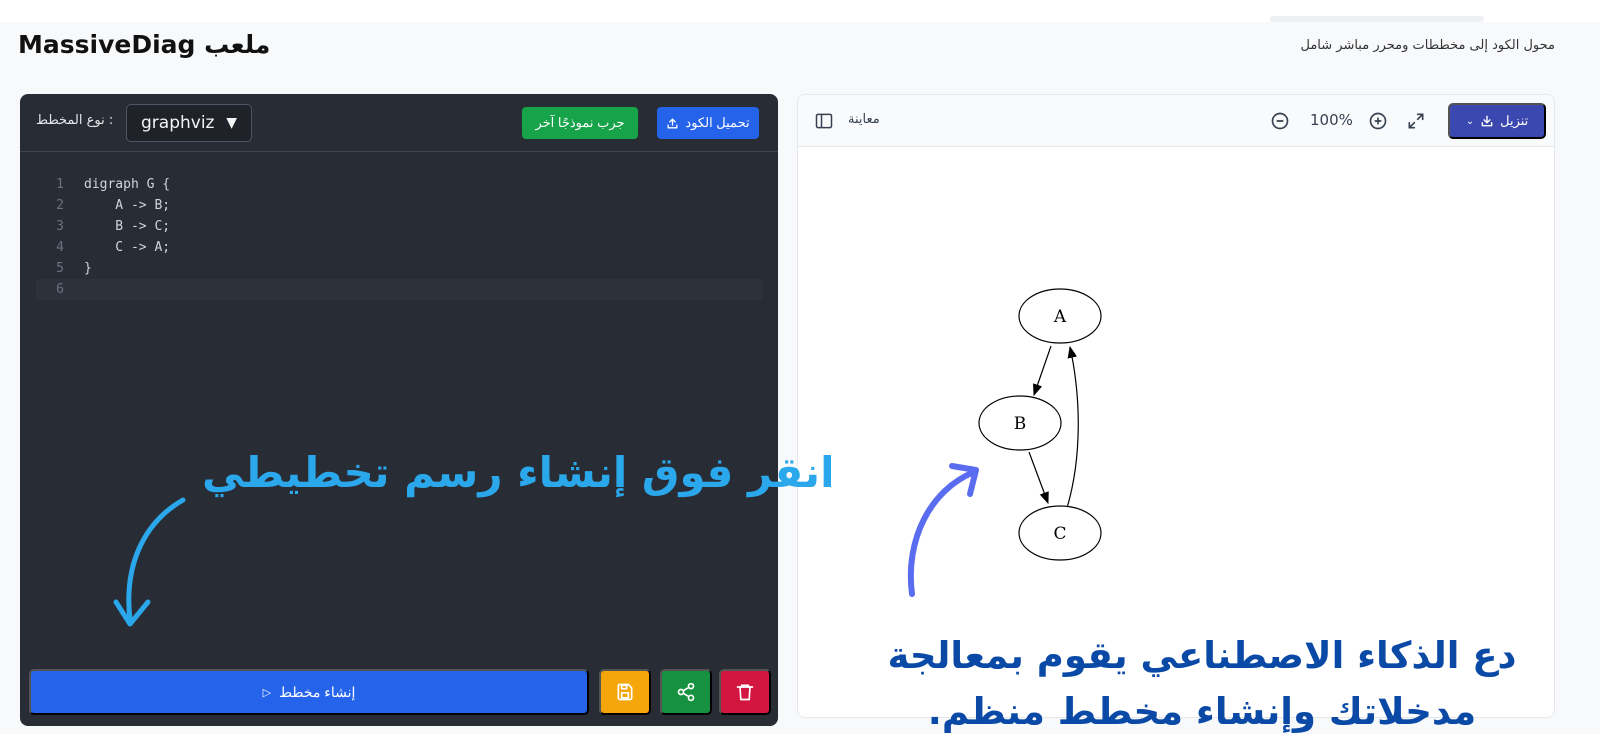 This screenshot has height=750, width=1600. Describe the element at coordinates (1377, 19) in the screenshot. I see `top-scroll-hint` at that location.